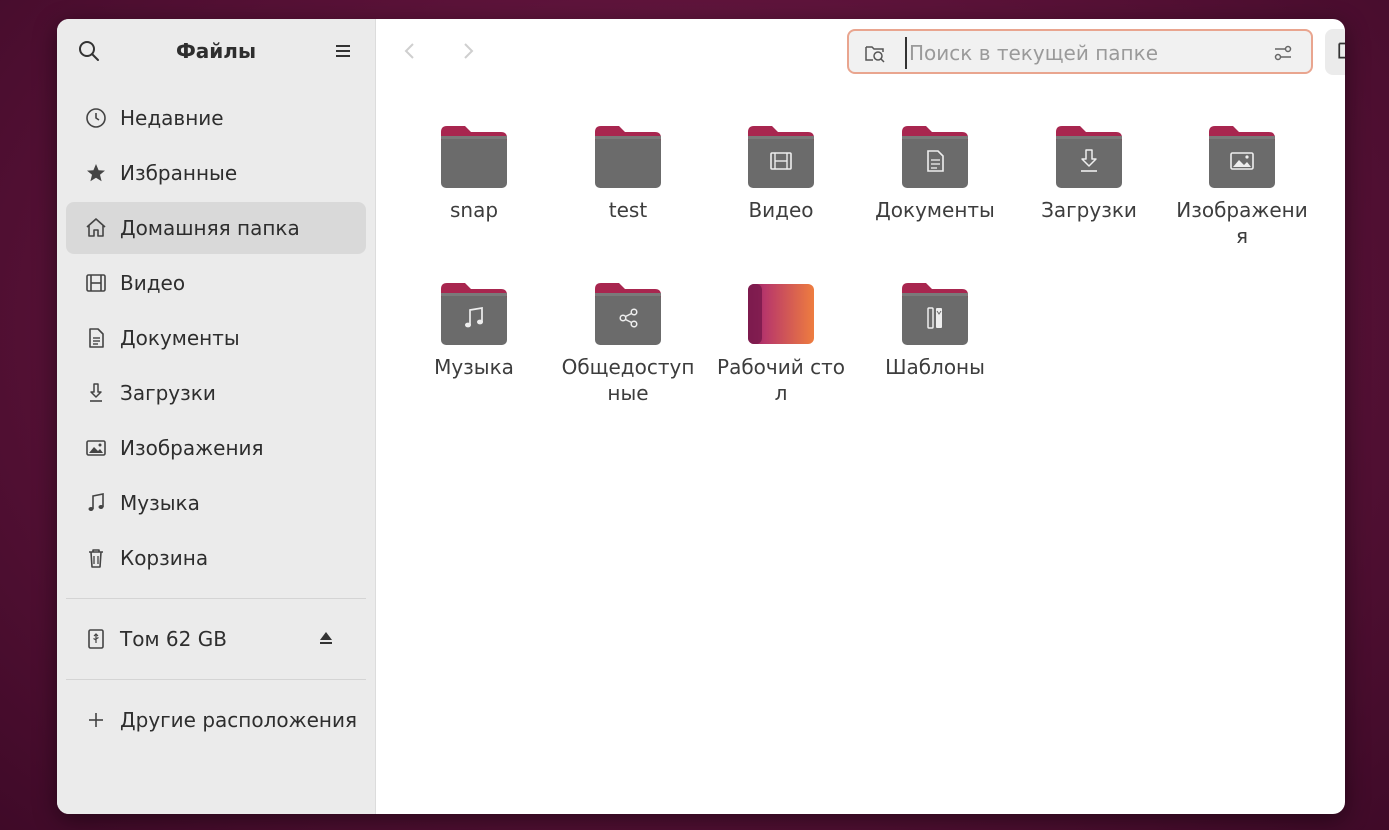 Image resolution: width=1389 pixels, height=830 pixels. Describe the element at coordinates (96, 503) in the screenshot. I see `music-note-icon` at that location.